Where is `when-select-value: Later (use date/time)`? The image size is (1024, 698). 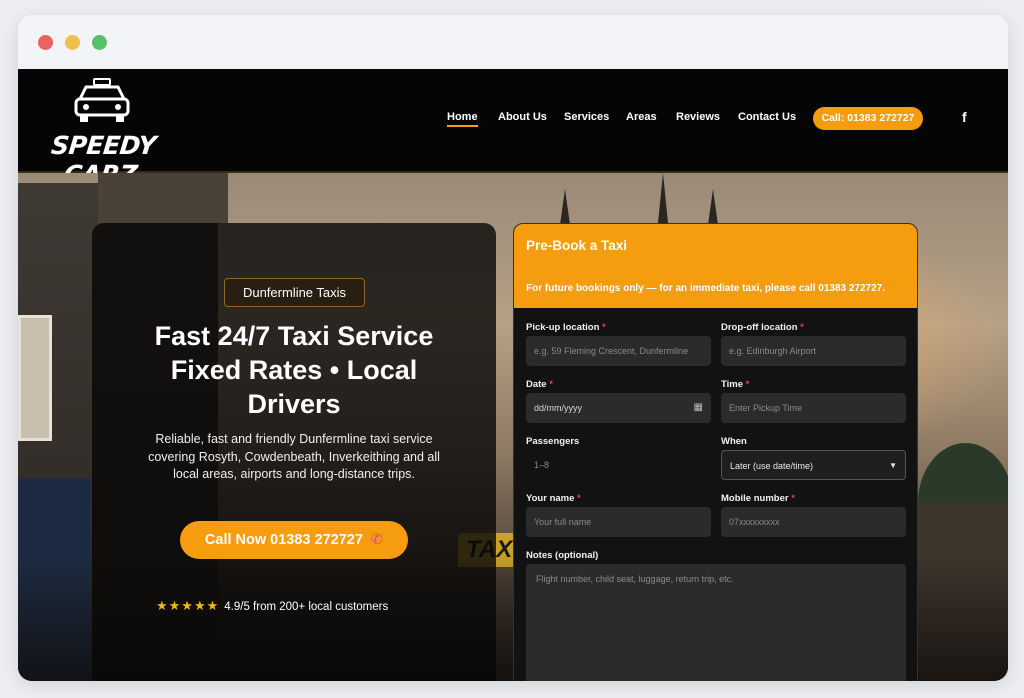 when-select-value: Later (use date/time) is located at coordinates (772, 466).